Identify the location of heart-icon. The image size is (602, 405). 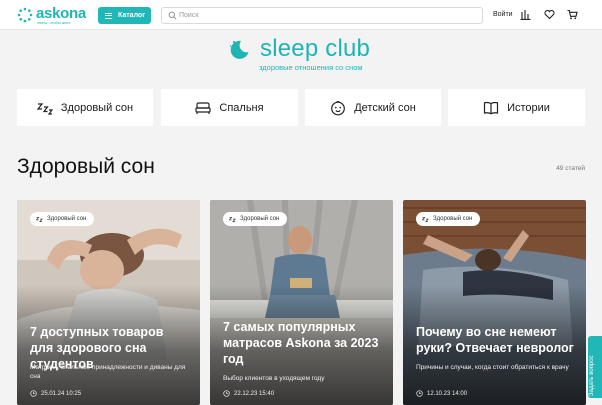
(549, 14).